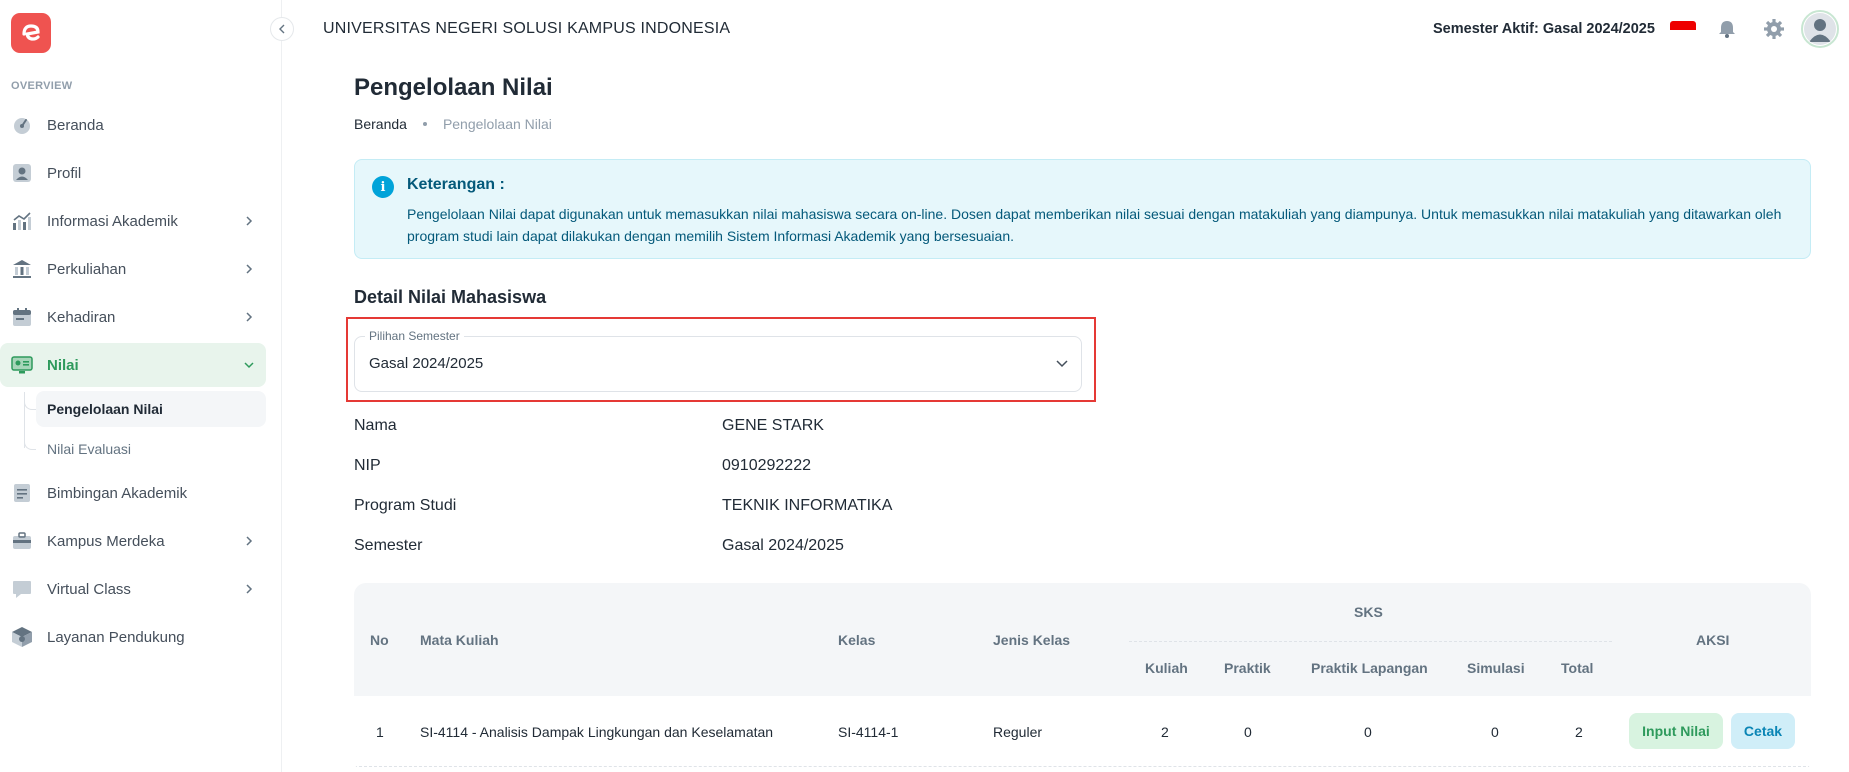  What do you see at coordinates (22, 173) in the screenshot?
I see `user-icon` at bounding box center [22, 173].